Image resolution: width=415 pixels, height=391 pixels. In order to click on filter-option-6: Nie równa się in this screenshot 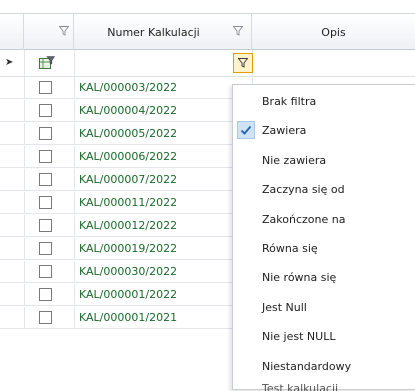, I will do `click(324, 278)`.